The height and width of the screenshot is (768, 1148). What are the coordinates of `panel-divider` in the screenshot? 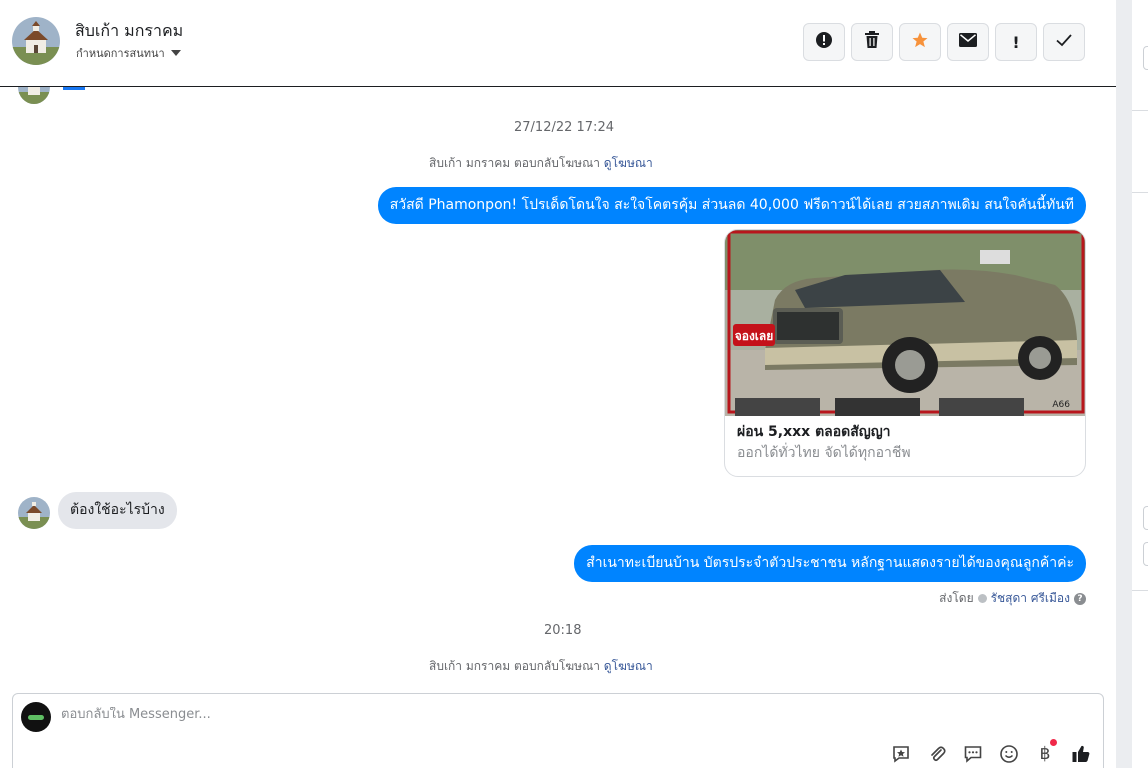 It's located at (1124, 384).